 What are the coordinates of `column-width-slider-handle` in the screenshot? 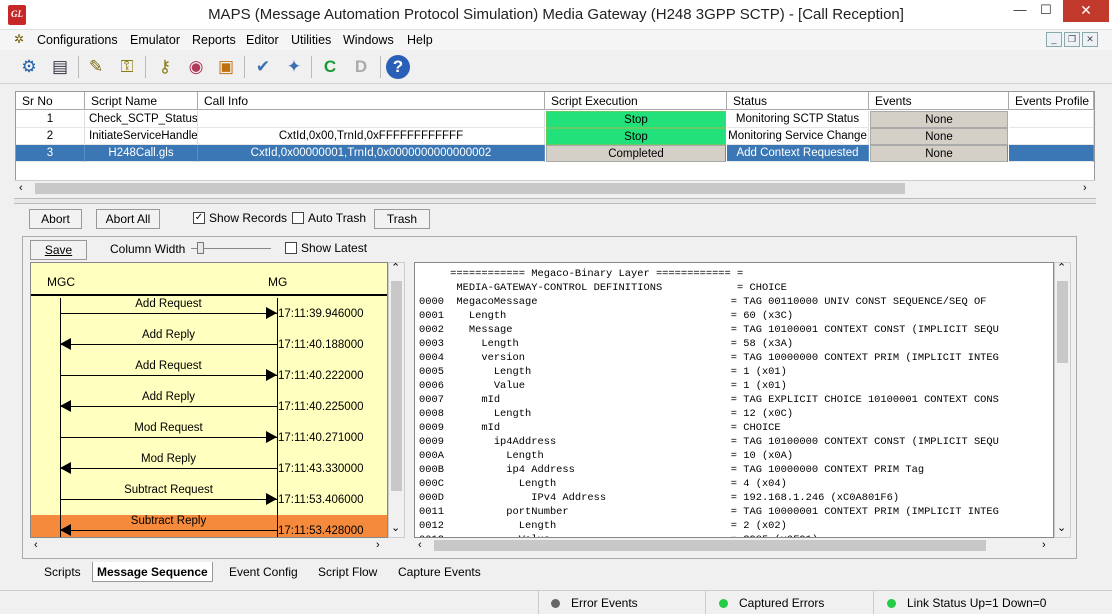 It's located at (200, 248).